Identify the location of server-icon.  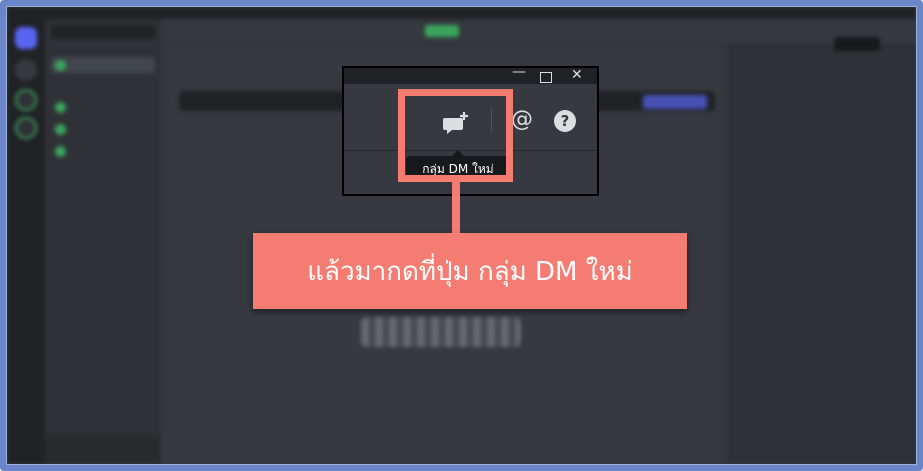
(26, 70).